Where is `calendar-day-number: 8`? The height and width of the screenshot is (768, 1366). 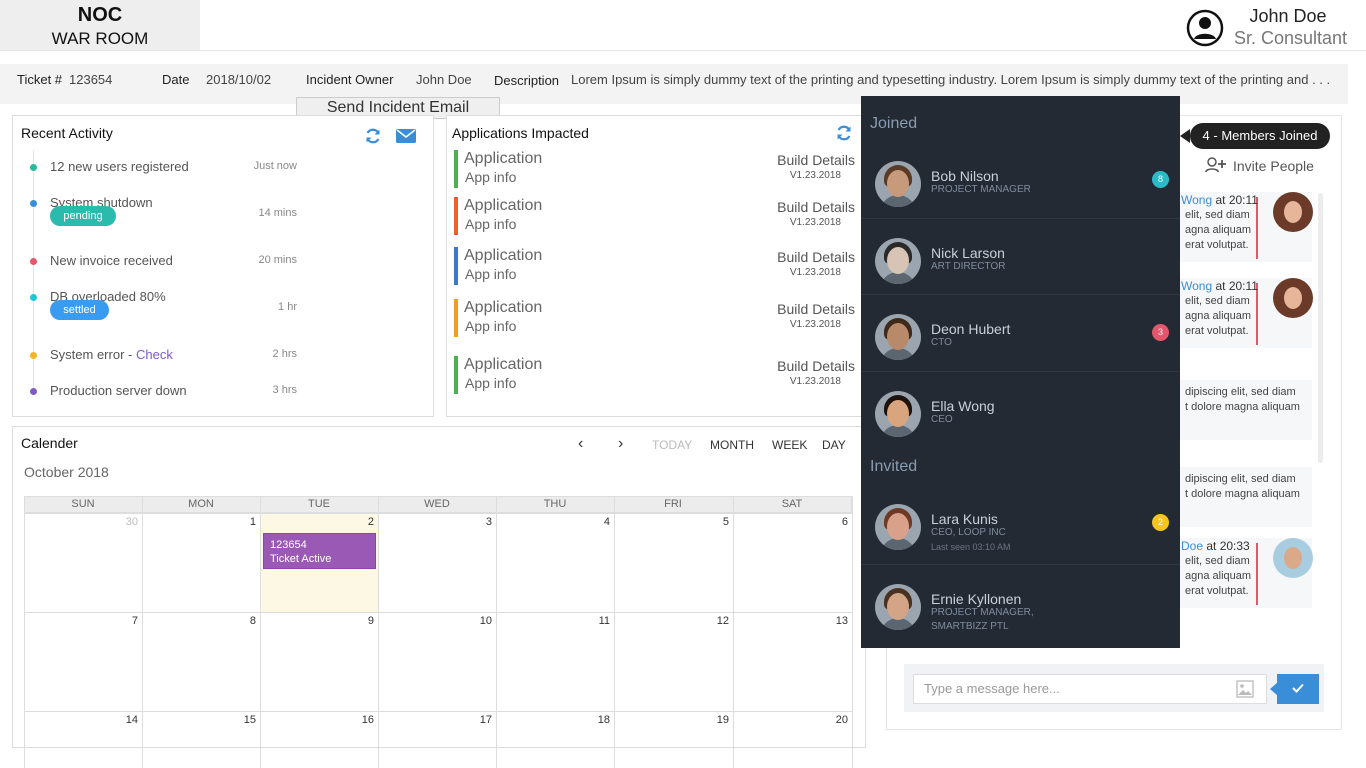
calendar-day-number: 8 is located at coordinates (246, 621).